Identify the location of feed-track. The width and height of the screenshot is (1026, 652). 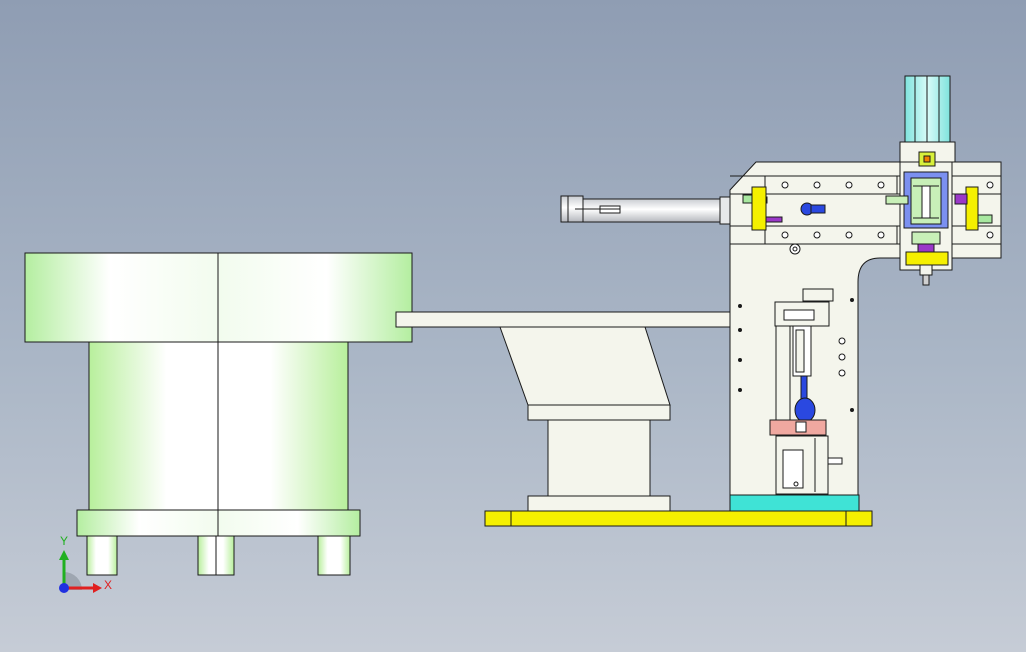
(587, 318).